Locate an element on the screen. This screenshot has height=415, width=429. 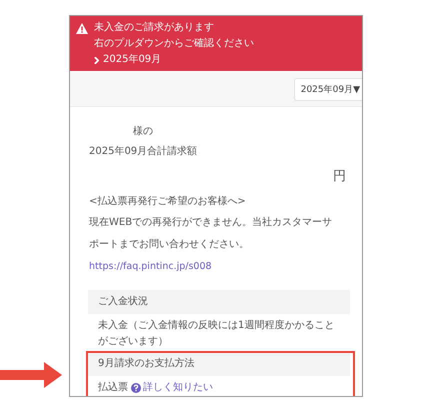
currency-label: 円 is located at coordinates (339, 177).